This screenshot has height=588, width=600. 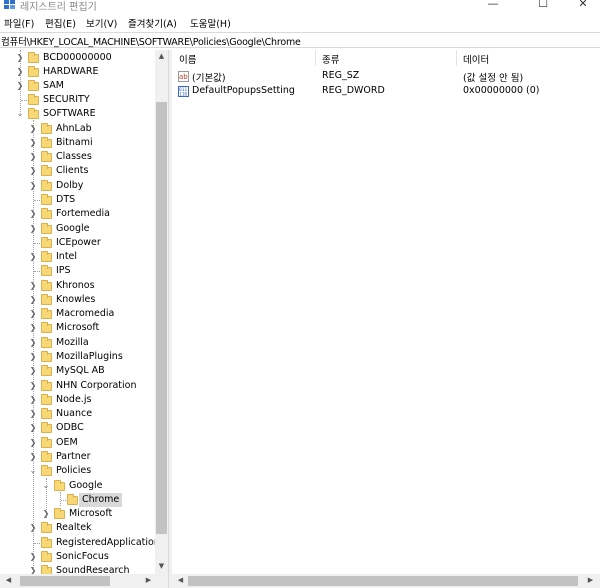 I want to click on tree-item-sam: ❯ SAM, so click(x=80, y=86).